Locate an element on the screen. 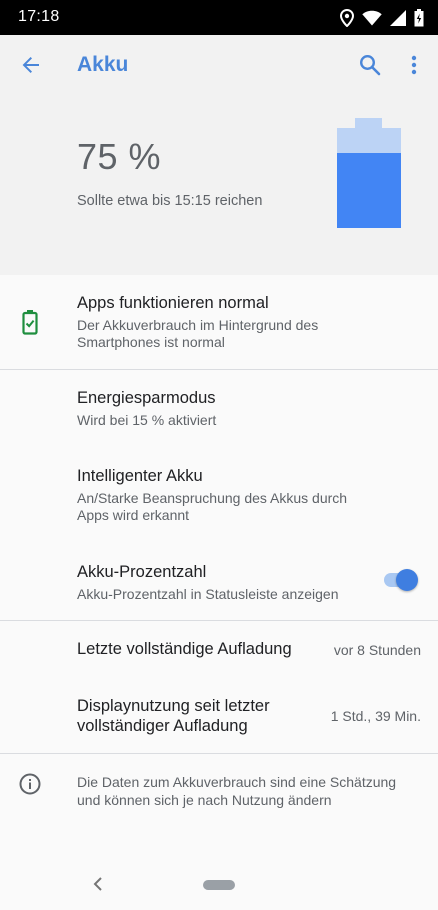 This screenshot has height=910, width=438. navigation-bar is located at coordinates (219, 884).